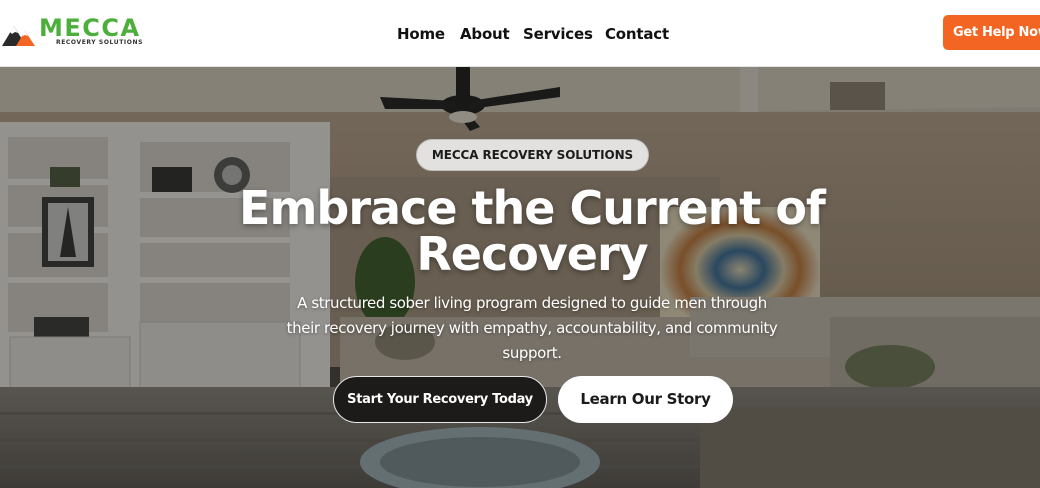  Describe the element at coordinates (90, 28) in the screenshot. I see `brand-name: MECCA` at that location.